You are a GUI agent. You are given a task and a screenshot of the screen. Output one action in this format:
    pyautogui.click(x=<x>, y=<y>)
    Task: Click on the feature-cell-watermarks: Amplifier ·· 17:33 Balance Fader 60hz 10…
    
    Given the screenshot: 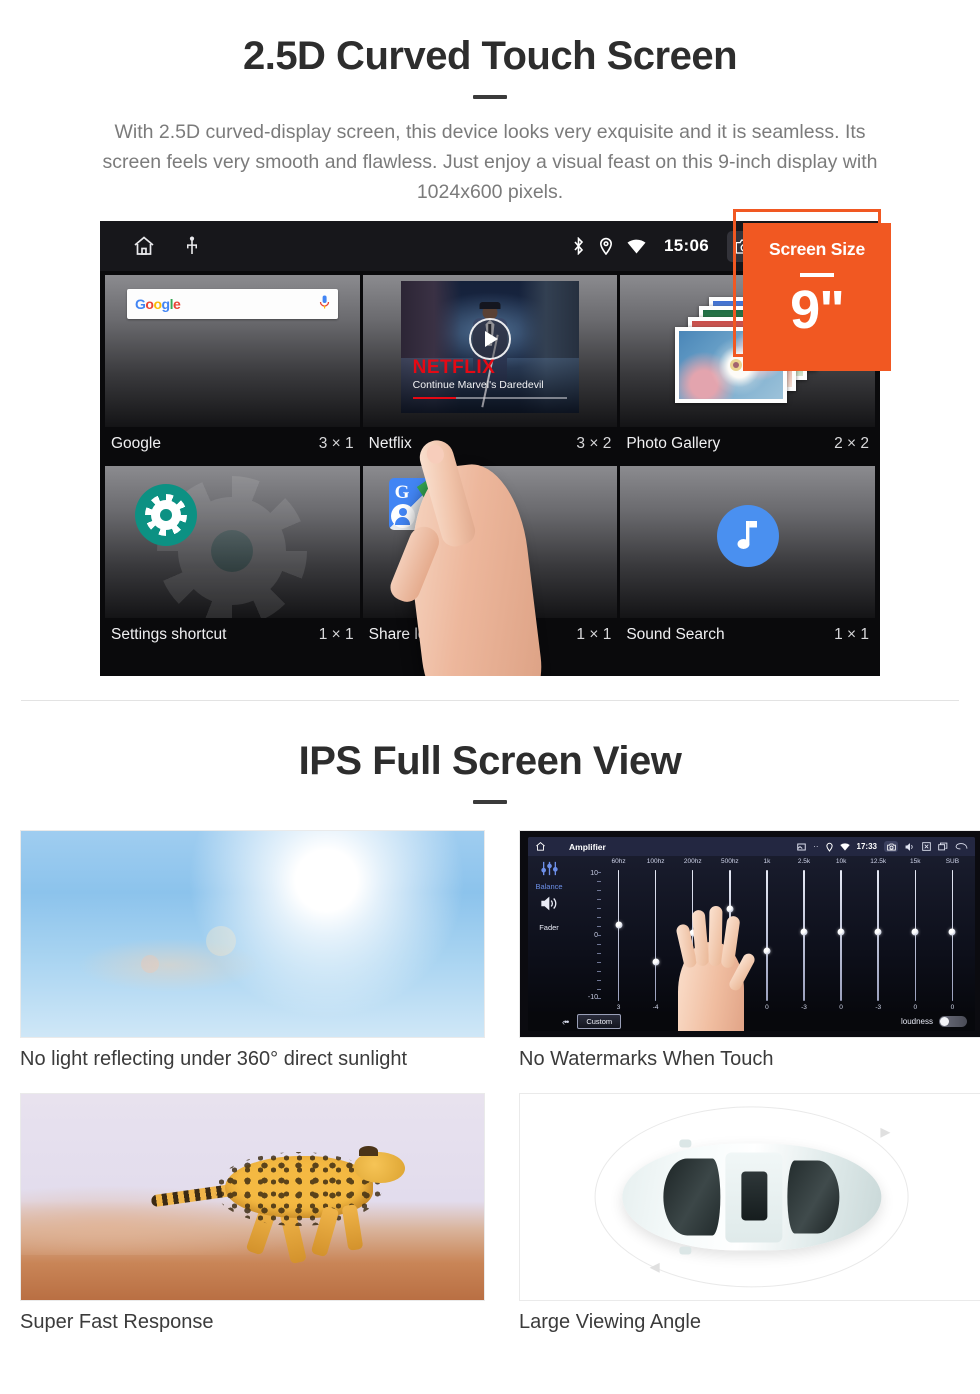 What is the action you would take?
    pyautogui.click(x=749, y=952)
    